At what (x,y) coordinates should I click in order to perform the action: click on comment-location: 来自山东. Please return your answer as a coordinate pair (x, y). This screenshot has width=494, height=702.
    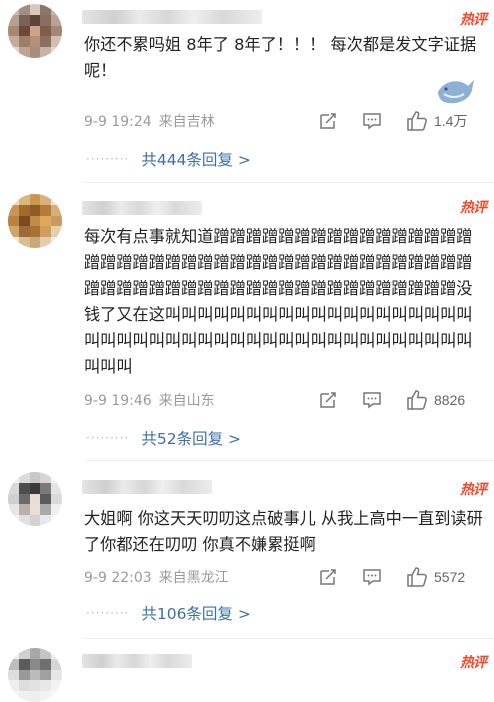
    Looking at the image, I should click on (186, 401).